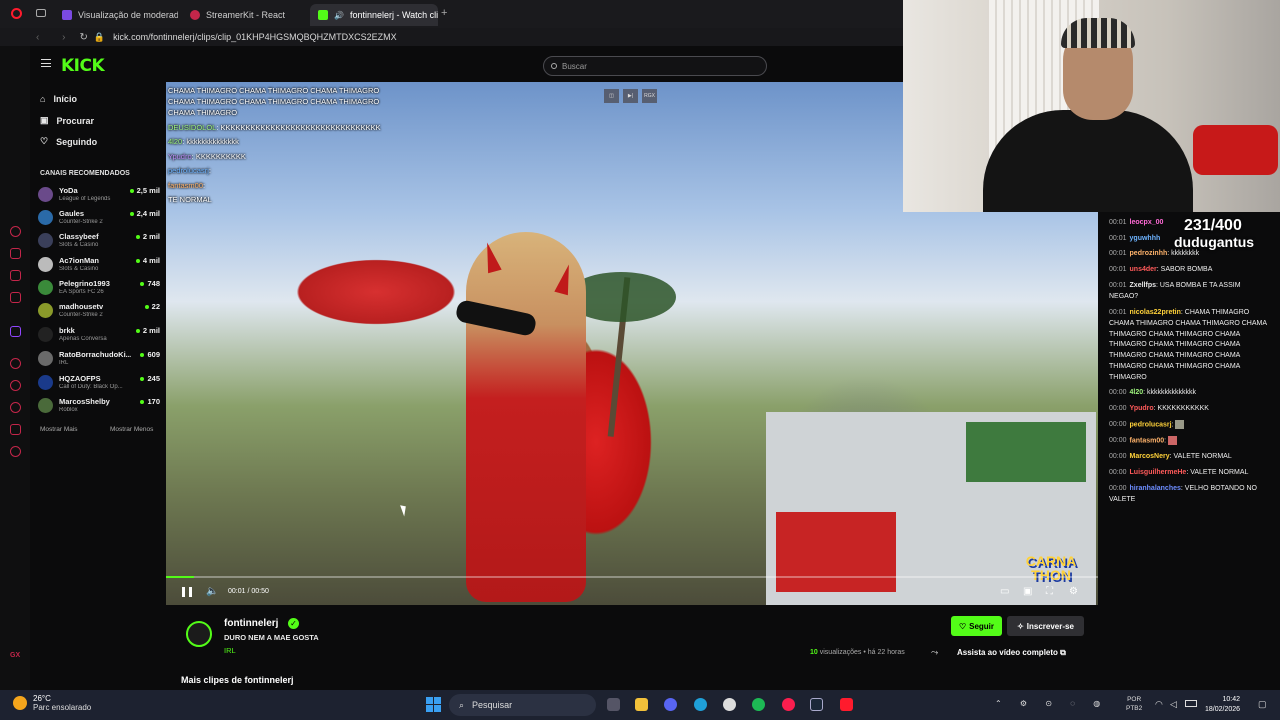 This screenshot has width=1280, height=720. Describe the element at coordinates (700, 704) in the screenshot. I see `edge-icon` at that location.